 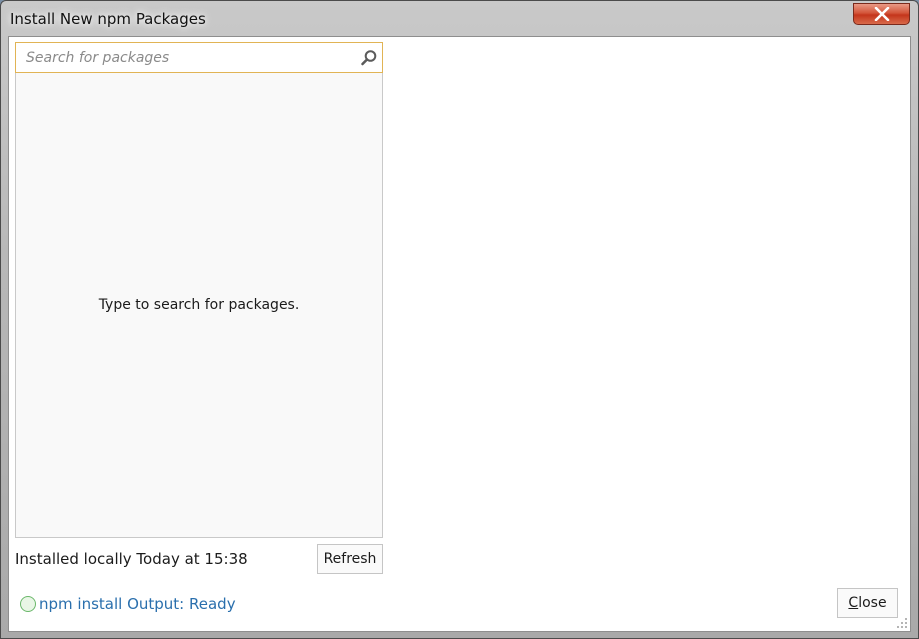 I want to click on window-close-button, so click(x=881, y=14).